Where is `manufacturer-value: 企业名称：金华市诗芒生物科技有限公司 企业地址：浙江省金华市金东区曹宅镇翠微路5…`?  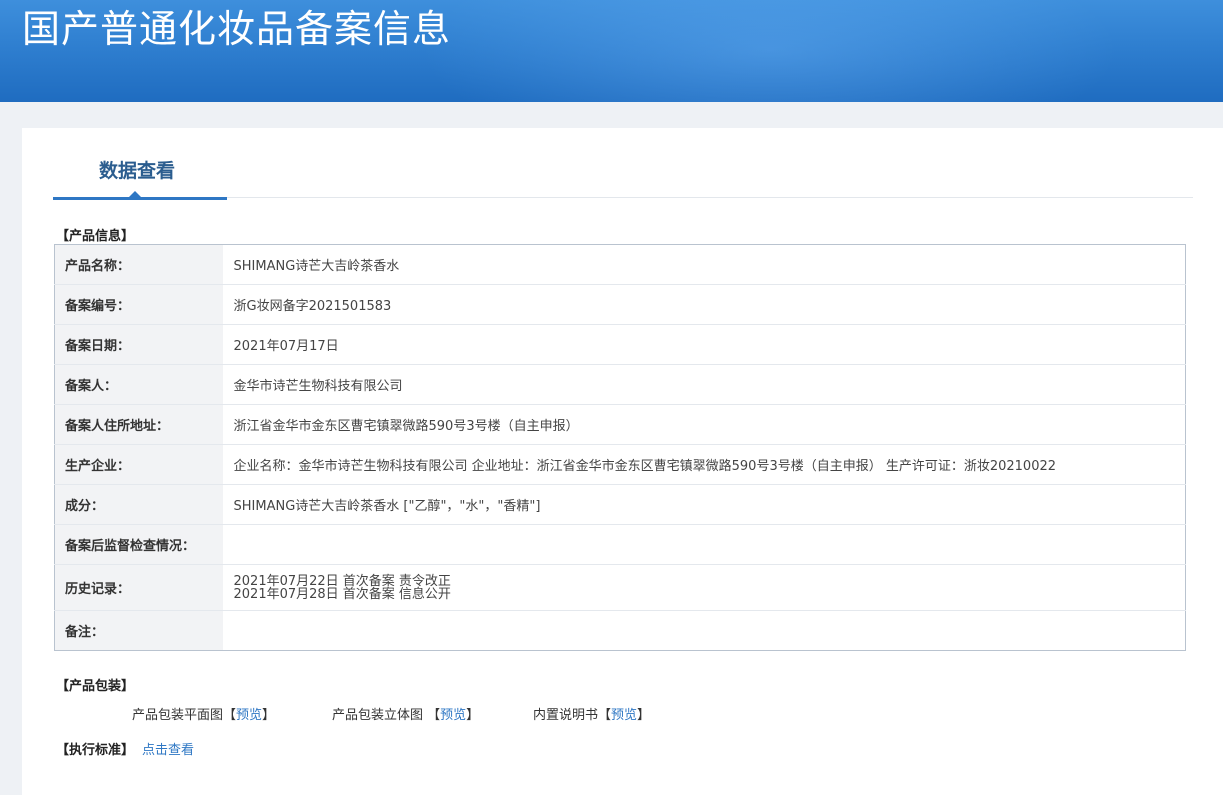 manufacturer-value: 企业名称：金华市诗芒生物科技有限公司 企业地址：浙江省金华市金东区曹宅镇翠微路5… is located at coordinates (704, 464).